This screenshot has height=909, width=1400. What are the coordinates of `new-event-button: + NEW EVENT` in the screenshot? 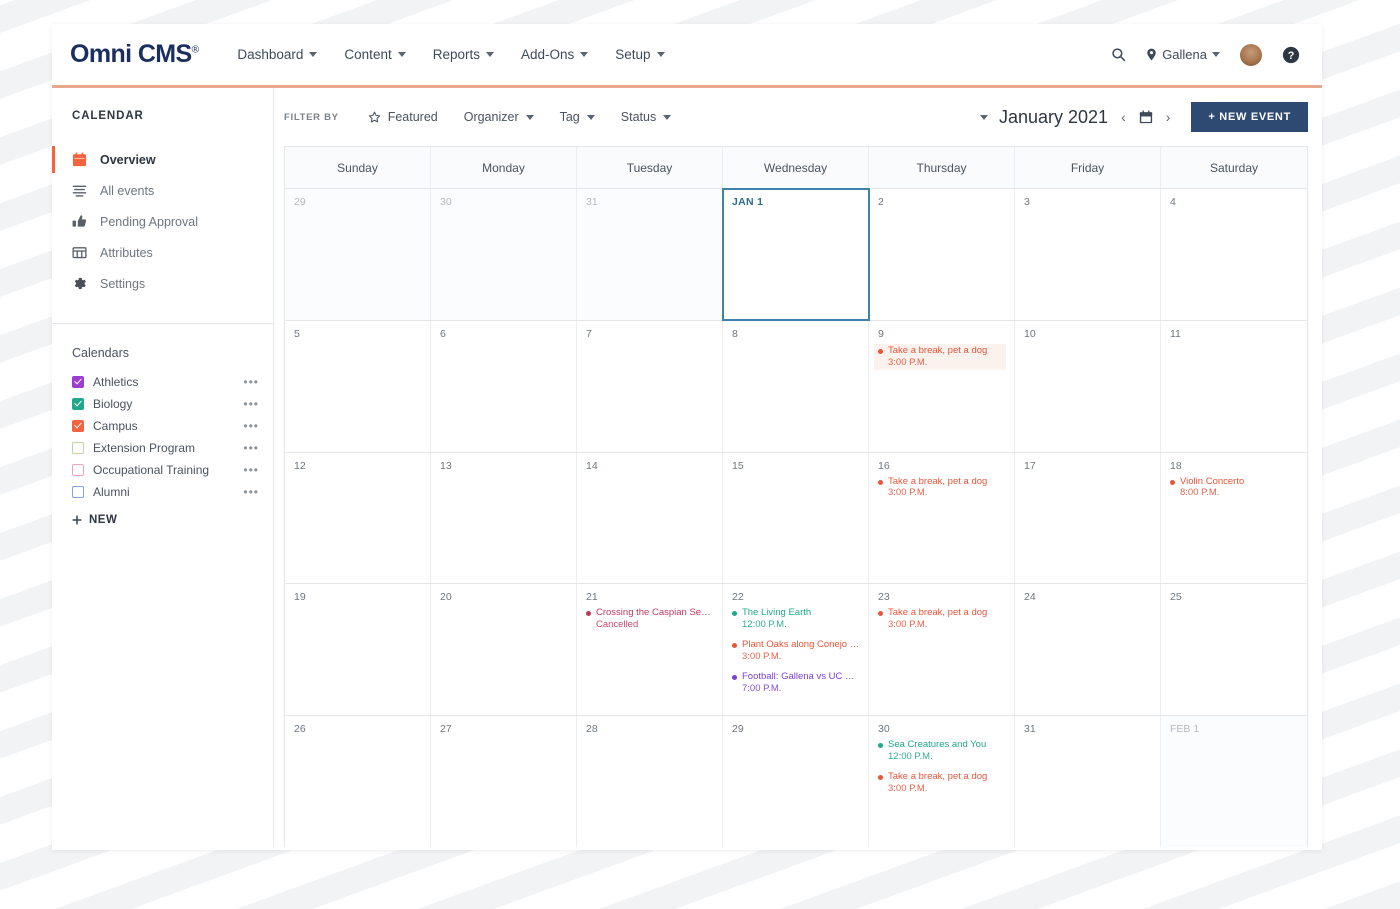 It's located at (1249, 117).